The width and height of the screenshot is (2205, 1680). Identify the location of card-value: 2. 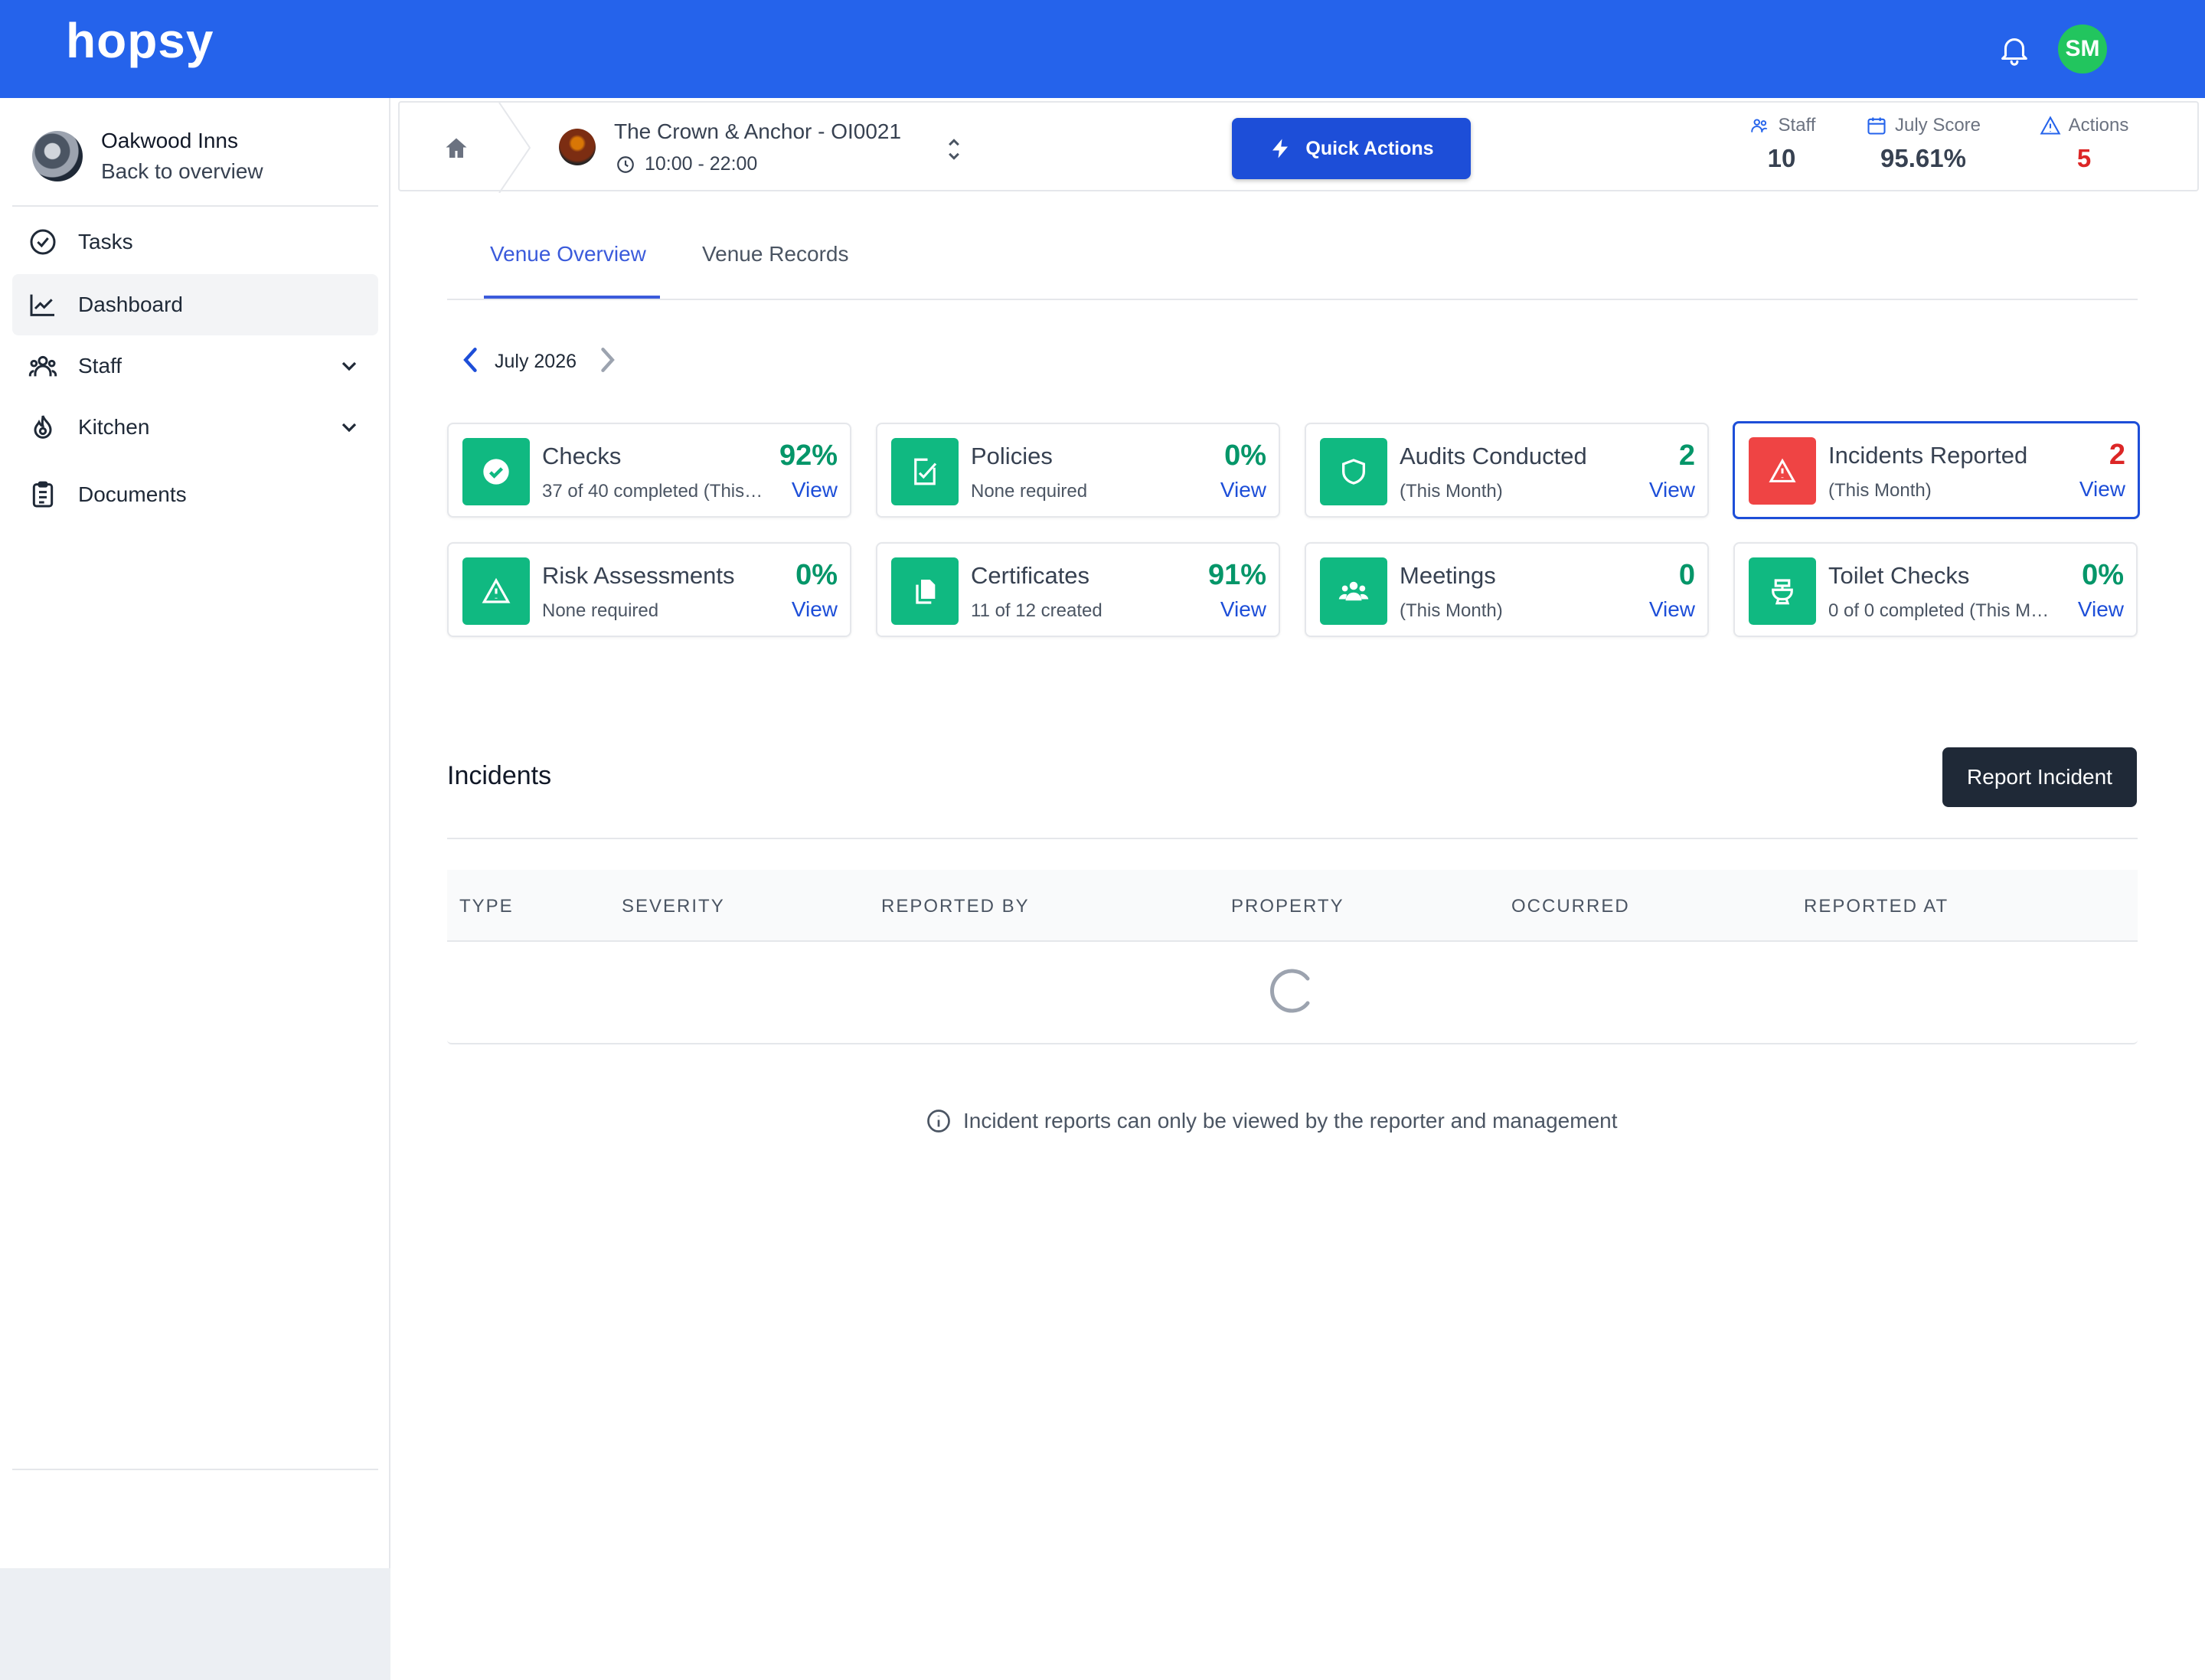
(1686, 456).